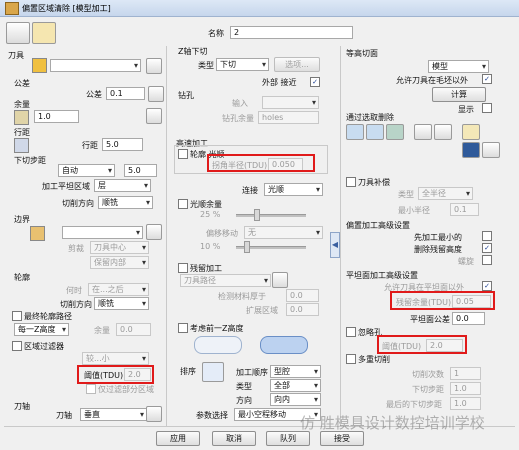 The width and height of the screenshot is (519, 450). What do you see at coordinates (487, 79) in the screenshot?
I see `allow-outside-checkbox: ✓` at bounding box center [487, 79].